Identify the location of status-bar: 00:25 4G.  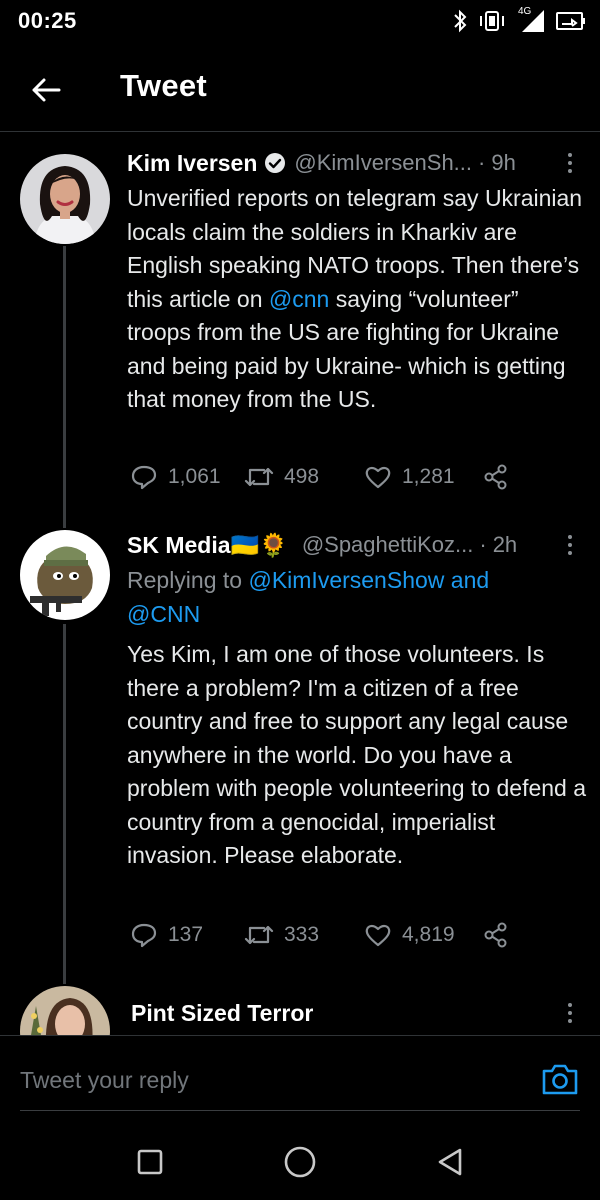
(300, 22).